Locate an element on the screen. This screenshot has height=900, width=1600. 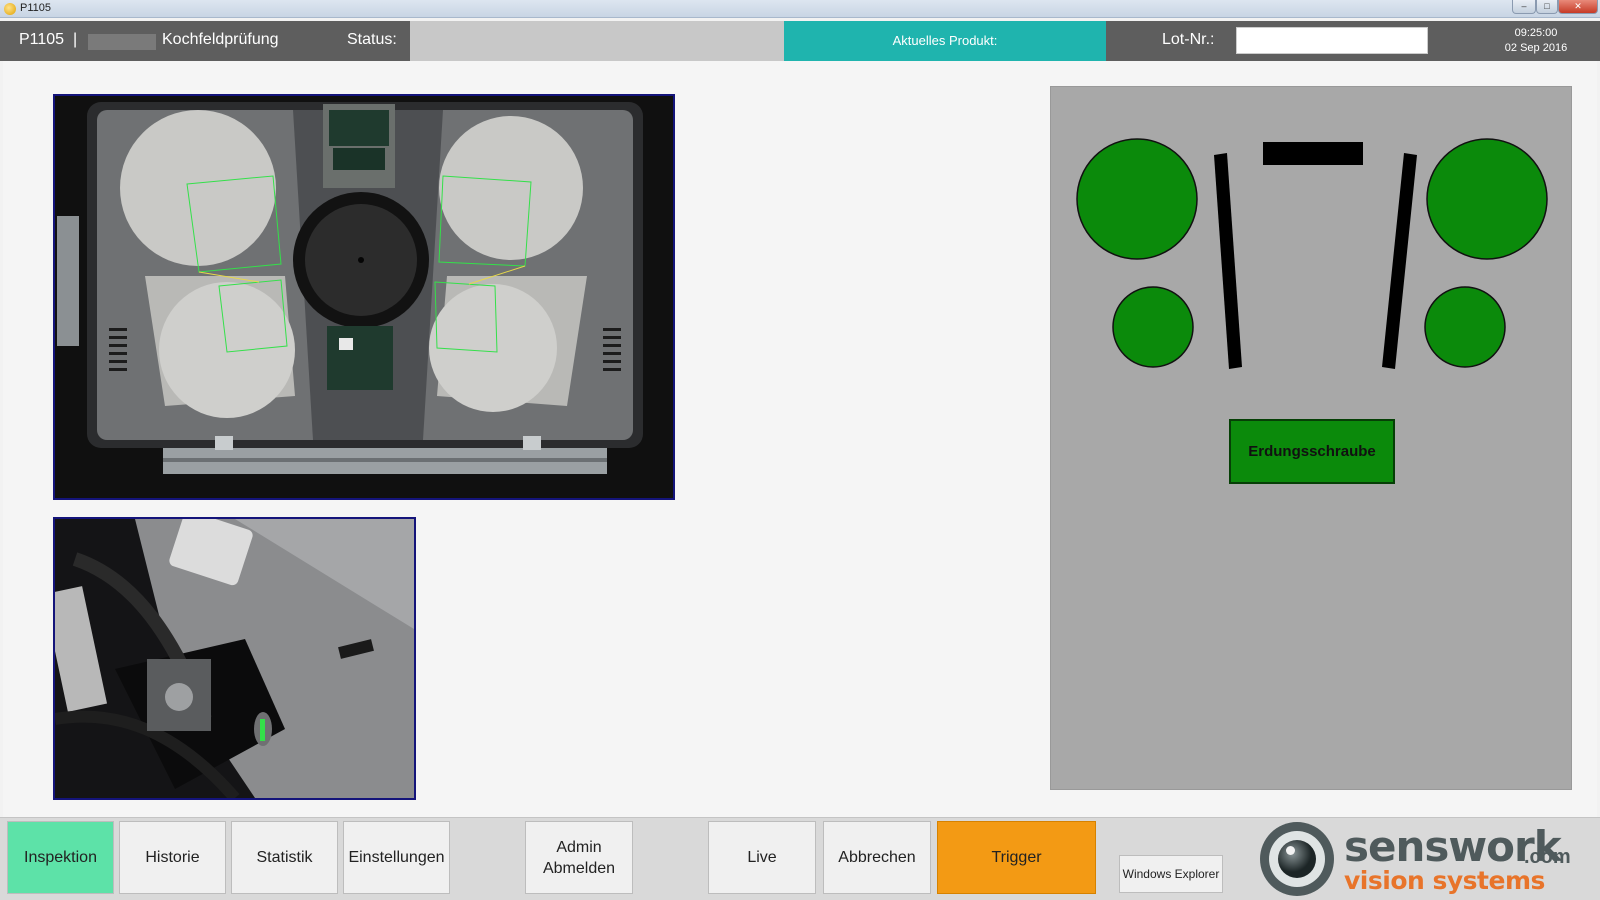
inspection-button: Inspektion is located at coordinates (60, 857).